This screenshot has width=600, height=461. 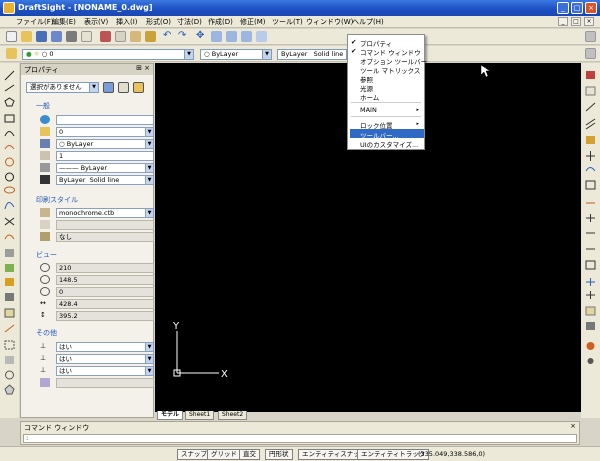 I want to click on menu-insert: 挿入(I), so click(x=127, y=22).